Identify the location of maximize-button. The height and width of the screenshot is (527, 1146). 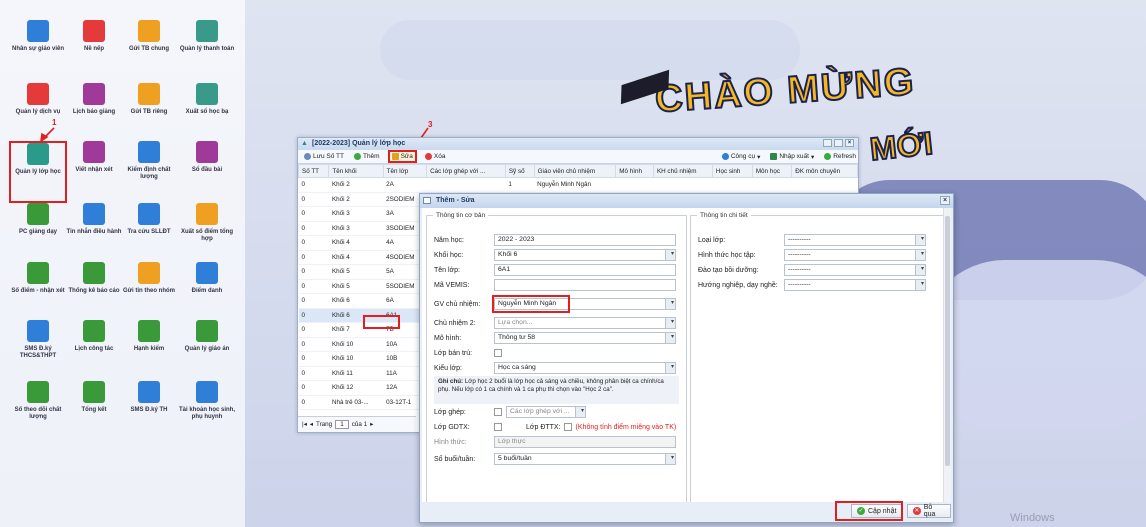
(838, 143).